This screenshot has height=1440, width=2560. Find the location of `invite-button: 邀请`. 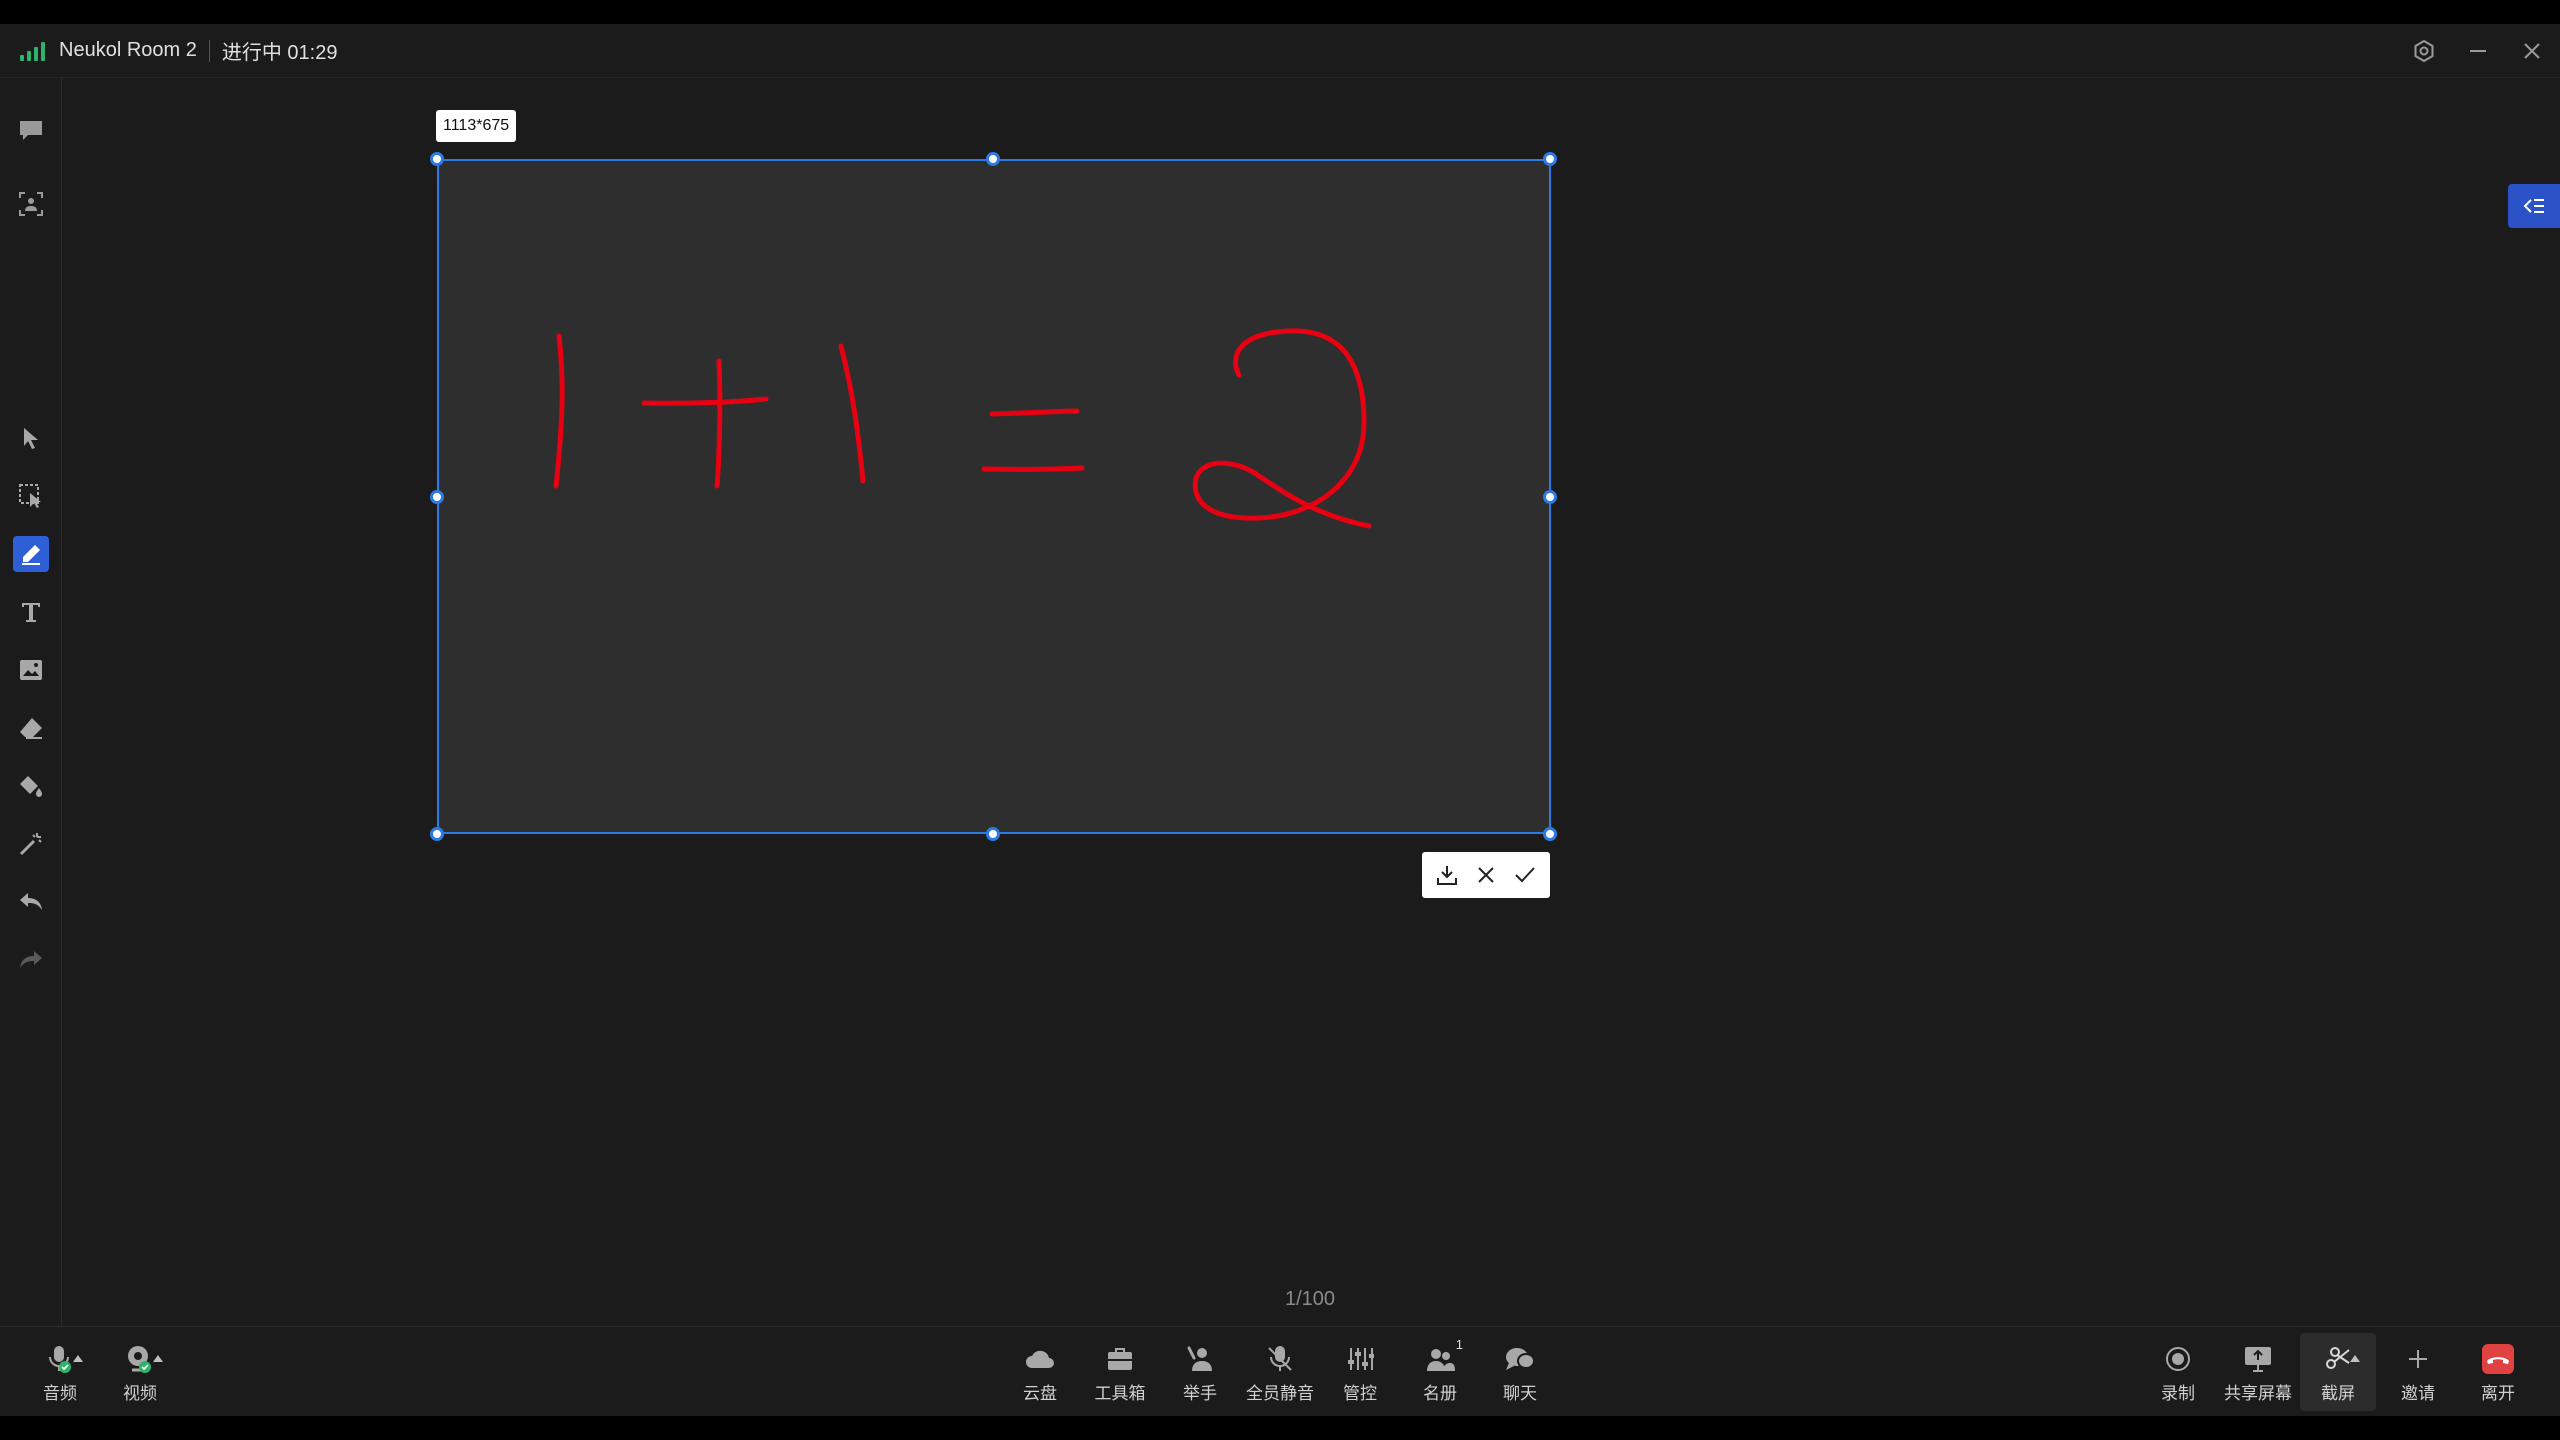

invite-button: 邀请 is located at coordinates (2418, 1372).